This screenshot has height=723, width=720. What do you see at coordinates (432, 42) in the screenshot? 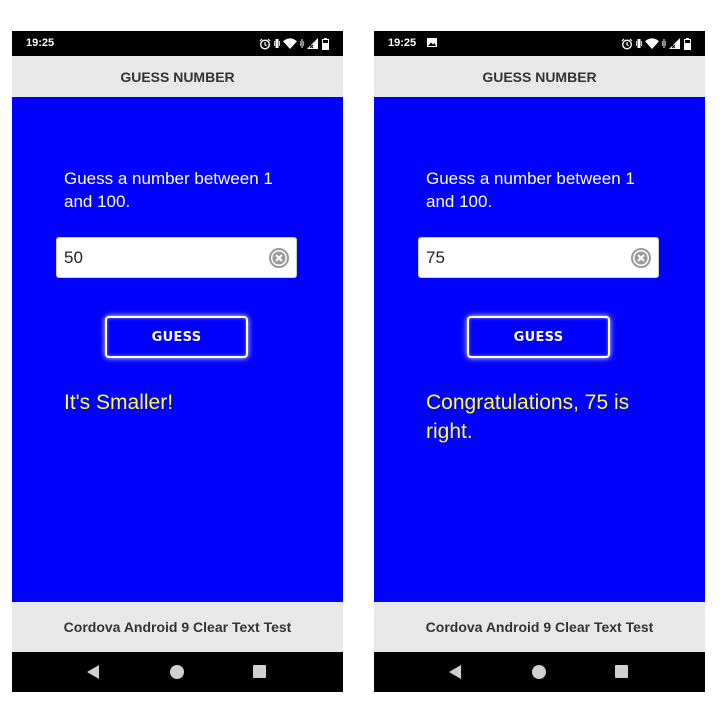
I see `image-icon` at bounding box center [432, 42].